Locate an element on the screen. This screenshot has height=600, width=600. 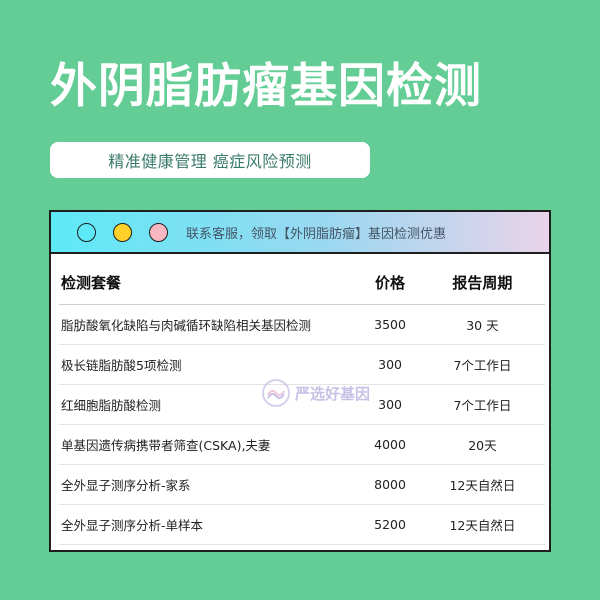
table-row: 脂肪酸氧化缺陷与肉碱循环缺陷相关基因检测 3500 30 天 is located at coordinates (302, 324).